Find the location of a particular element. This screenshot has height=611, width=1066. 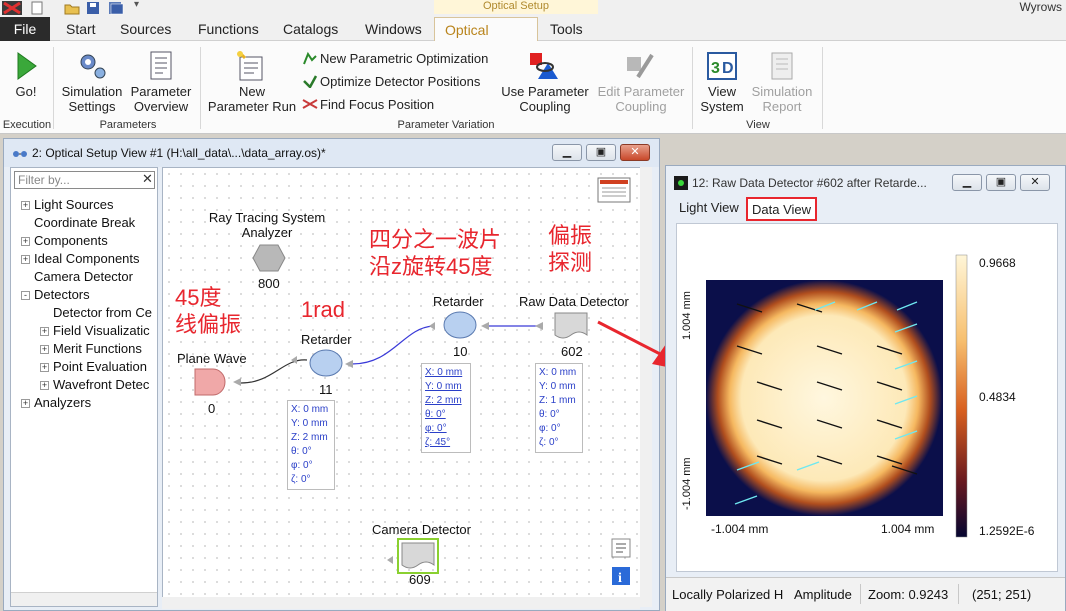

clear-filter-icon: ✕ is located at coordinates (147, 179).